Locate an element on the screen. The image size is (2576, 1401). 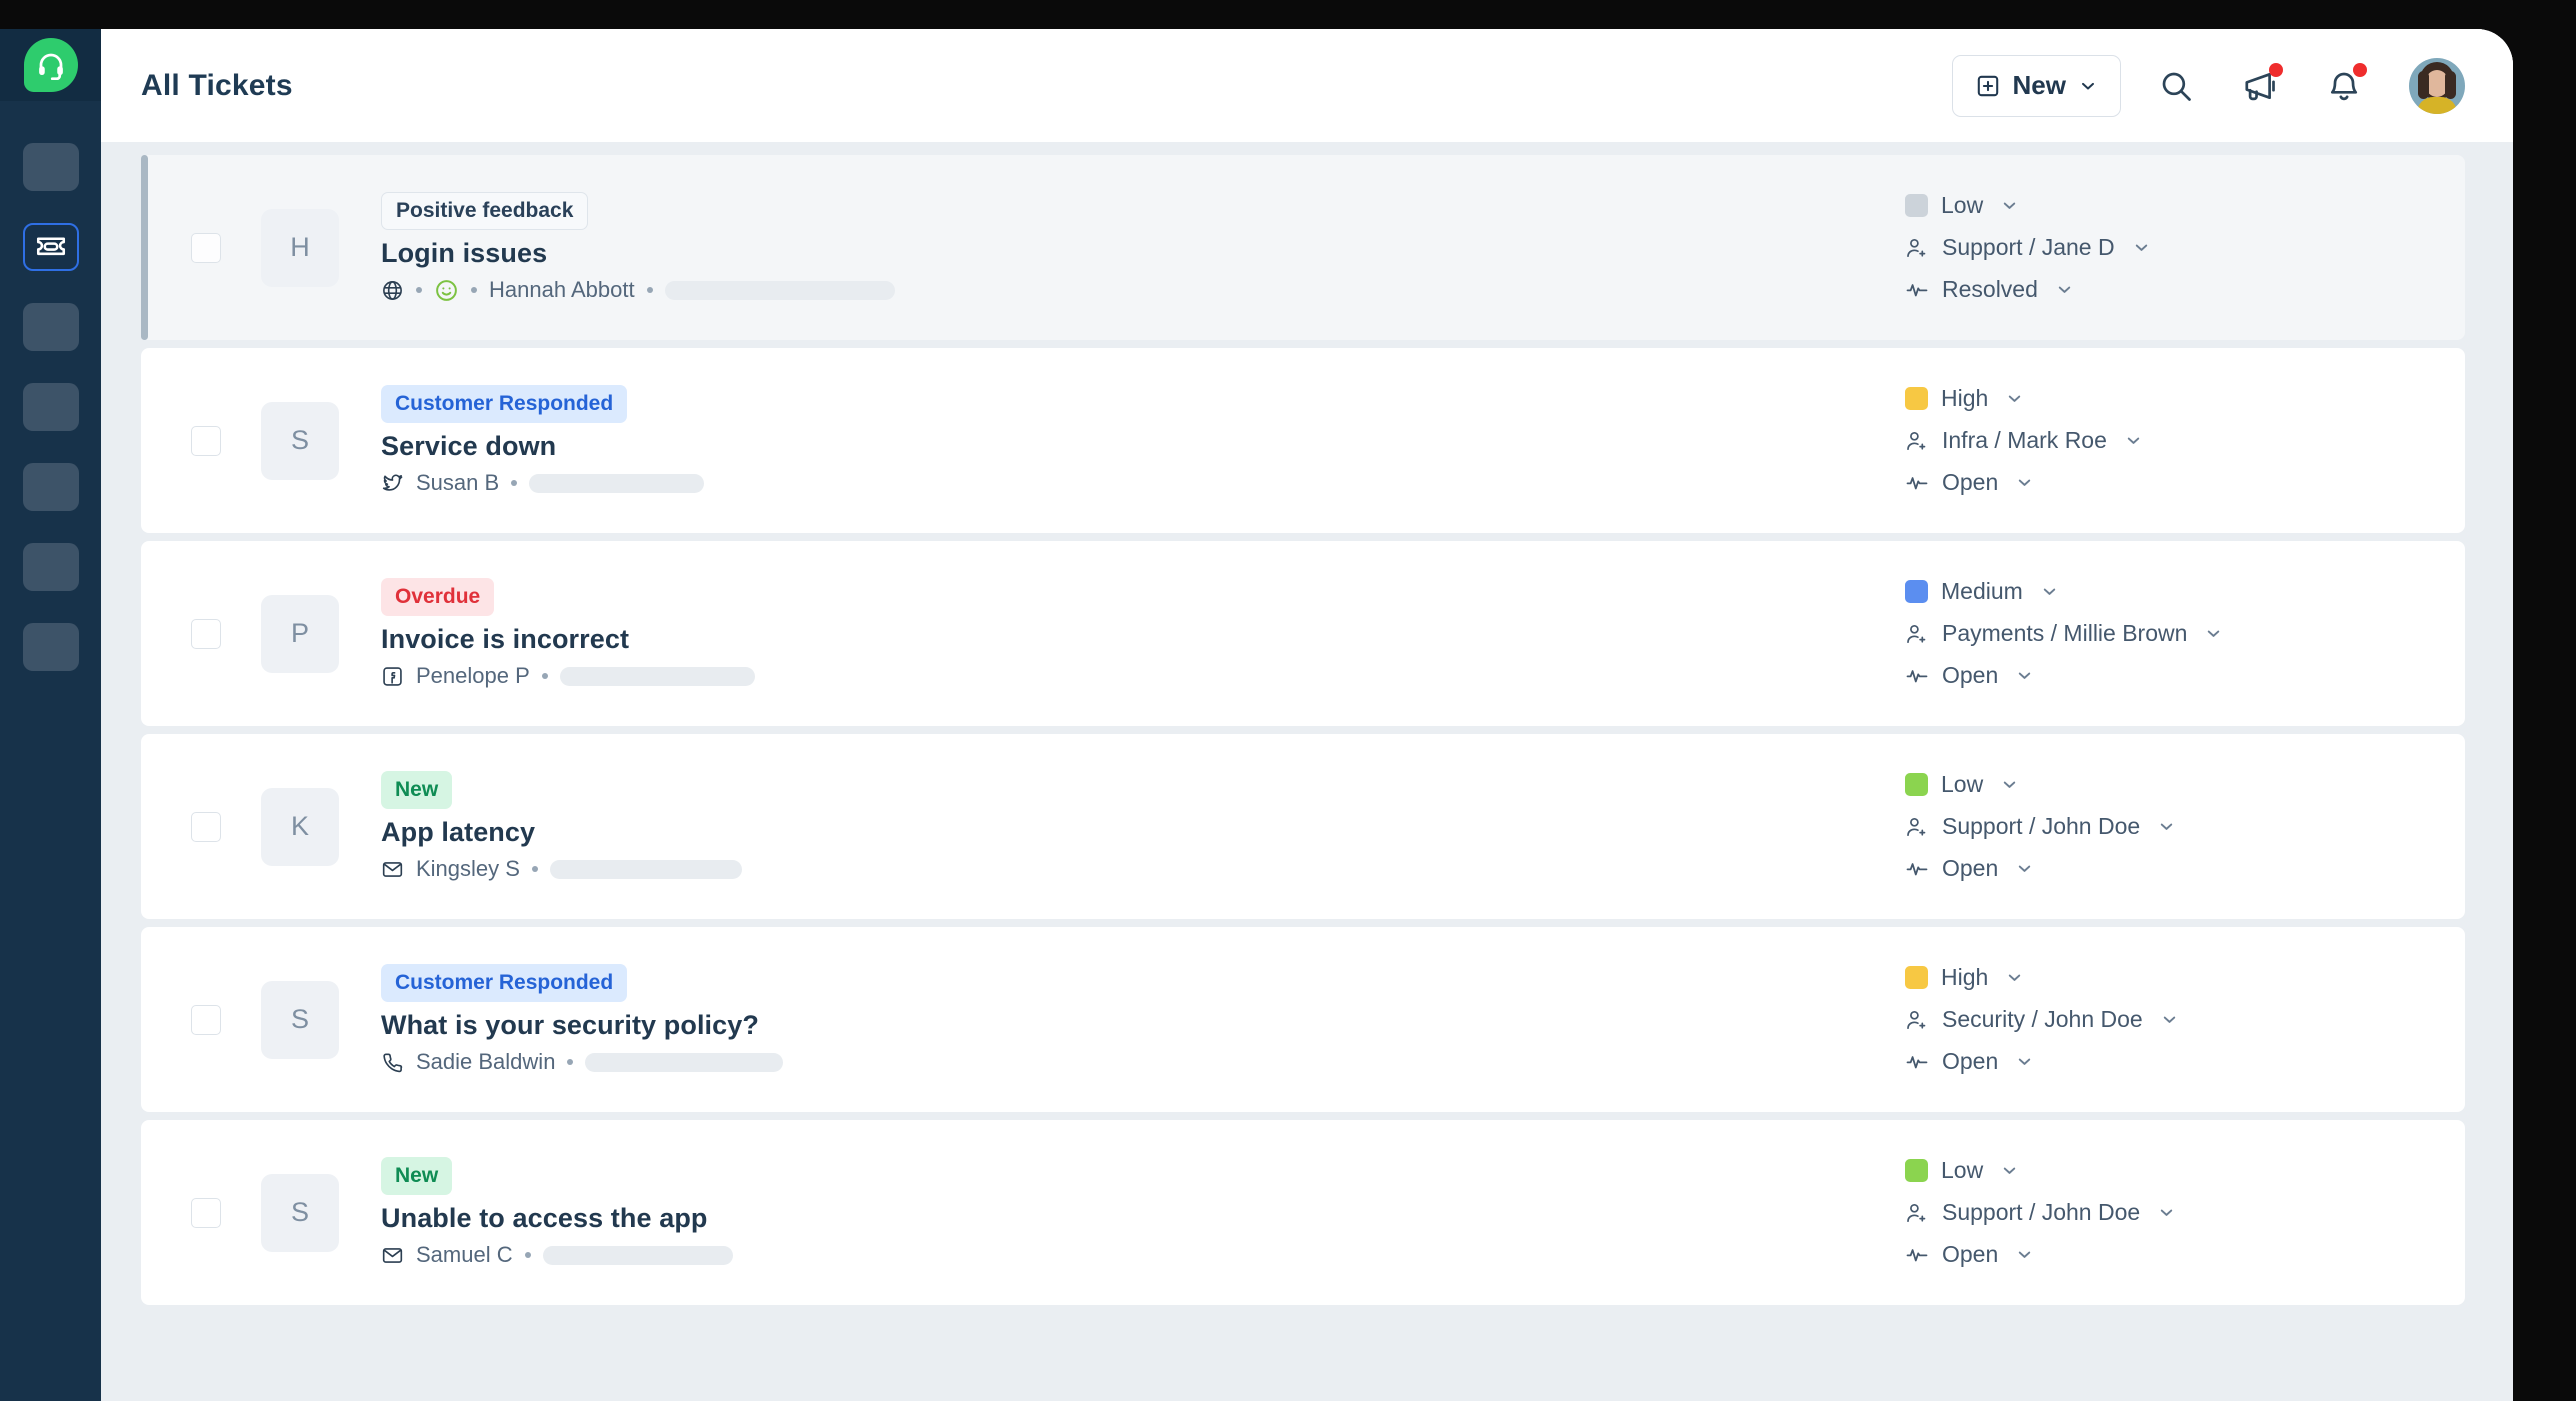
priority-label: Medium is located at coordinates (1982, 591).